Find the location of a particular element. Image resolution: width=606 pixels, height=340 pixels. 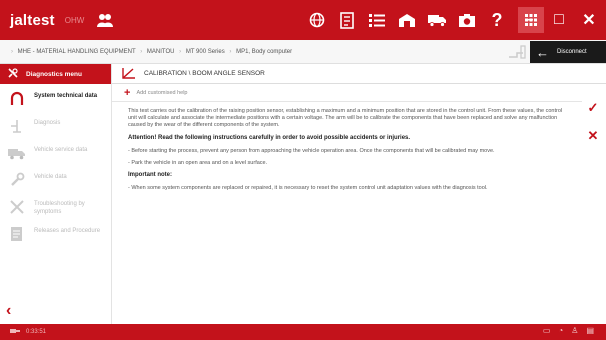

maximize-label: □ is located at coordinates (559, 19).